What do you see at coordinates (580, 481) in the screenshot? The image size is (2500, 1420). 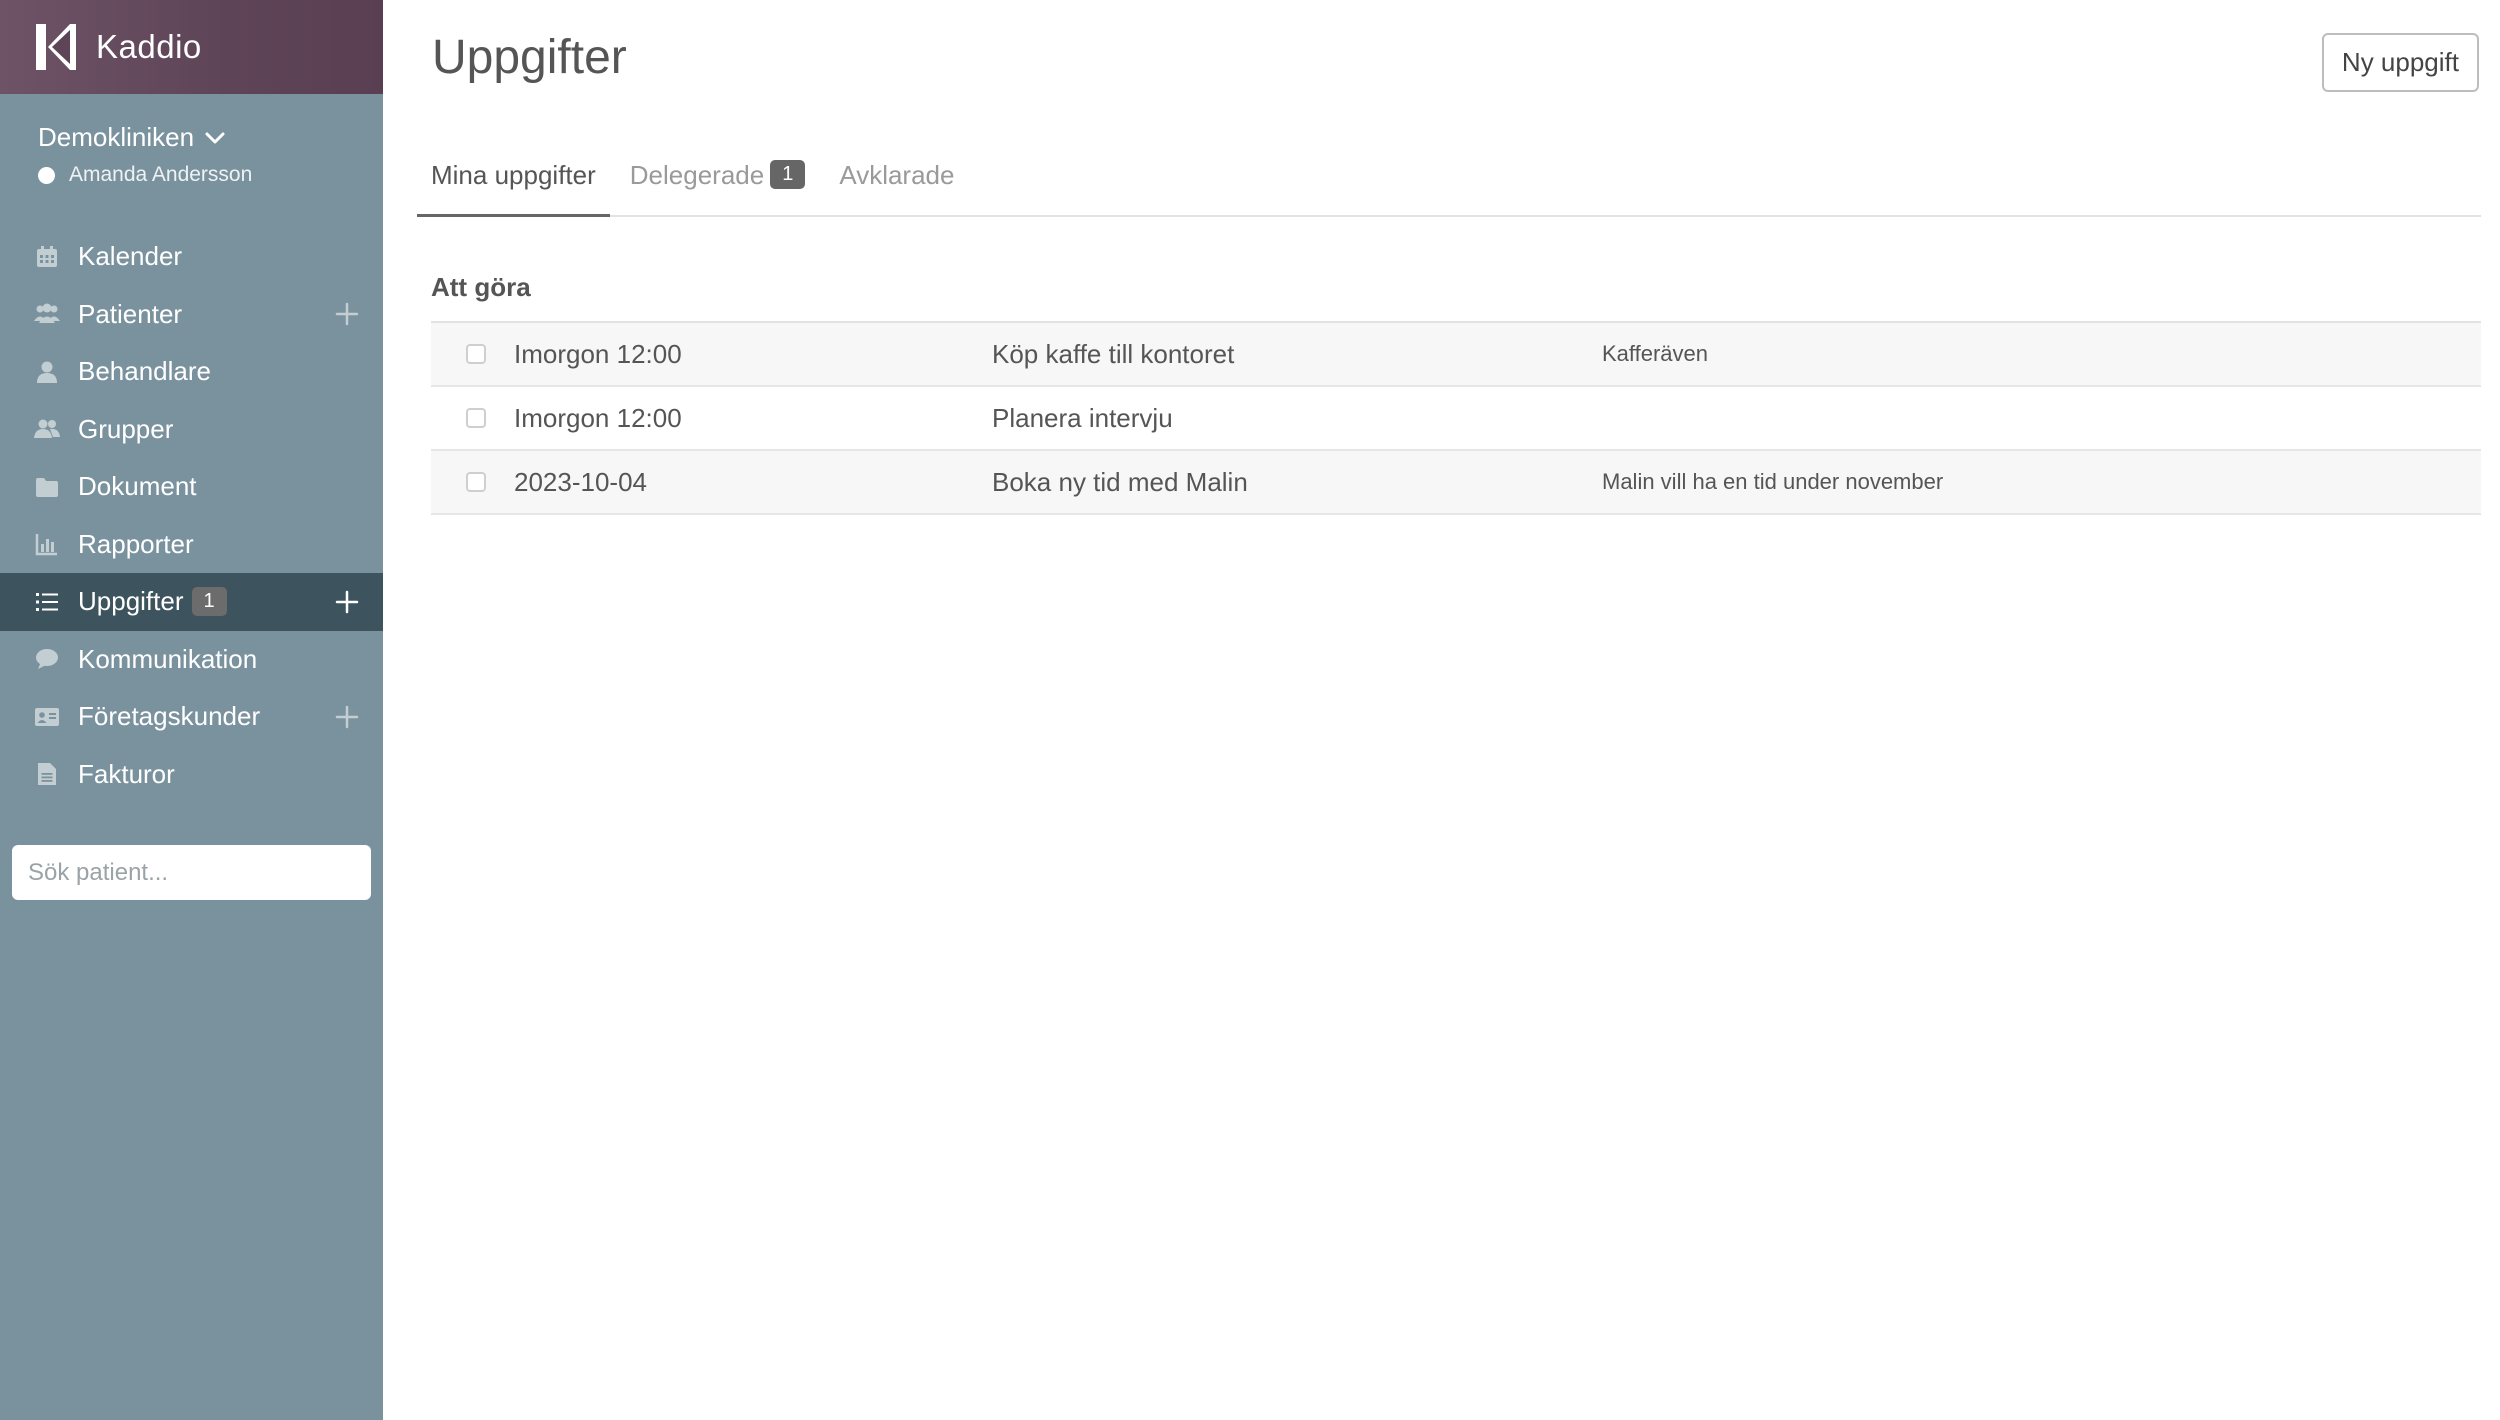 I see `task-due-date: 2023-10-04` at bounding box center [580, 481].